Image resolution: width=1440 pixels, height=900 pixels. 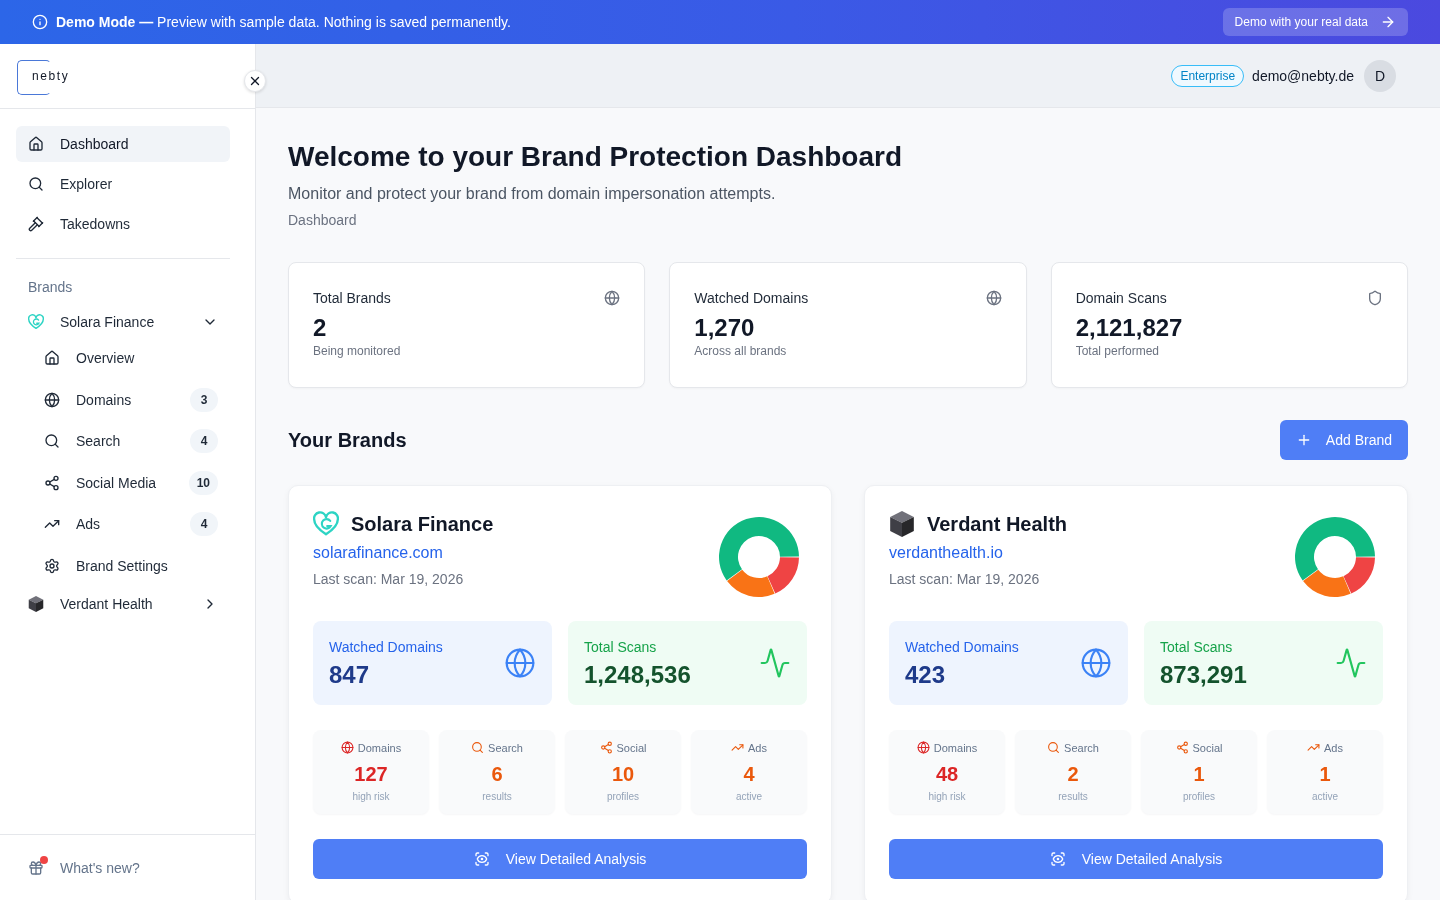 What do you see at coordinates (757, 747) in the screenshot?
I see `risk-label: Ads` at bounding box center [757, 747].